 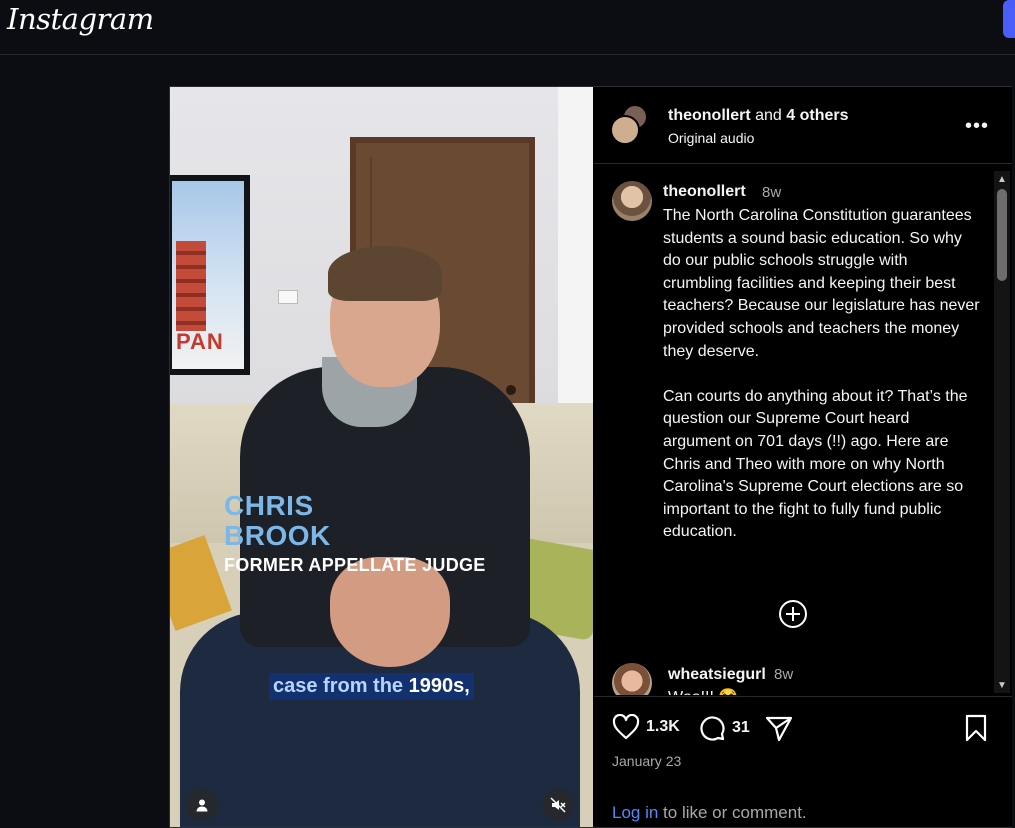 I want to click on post-date: January 23, so click(x=646, y=761).